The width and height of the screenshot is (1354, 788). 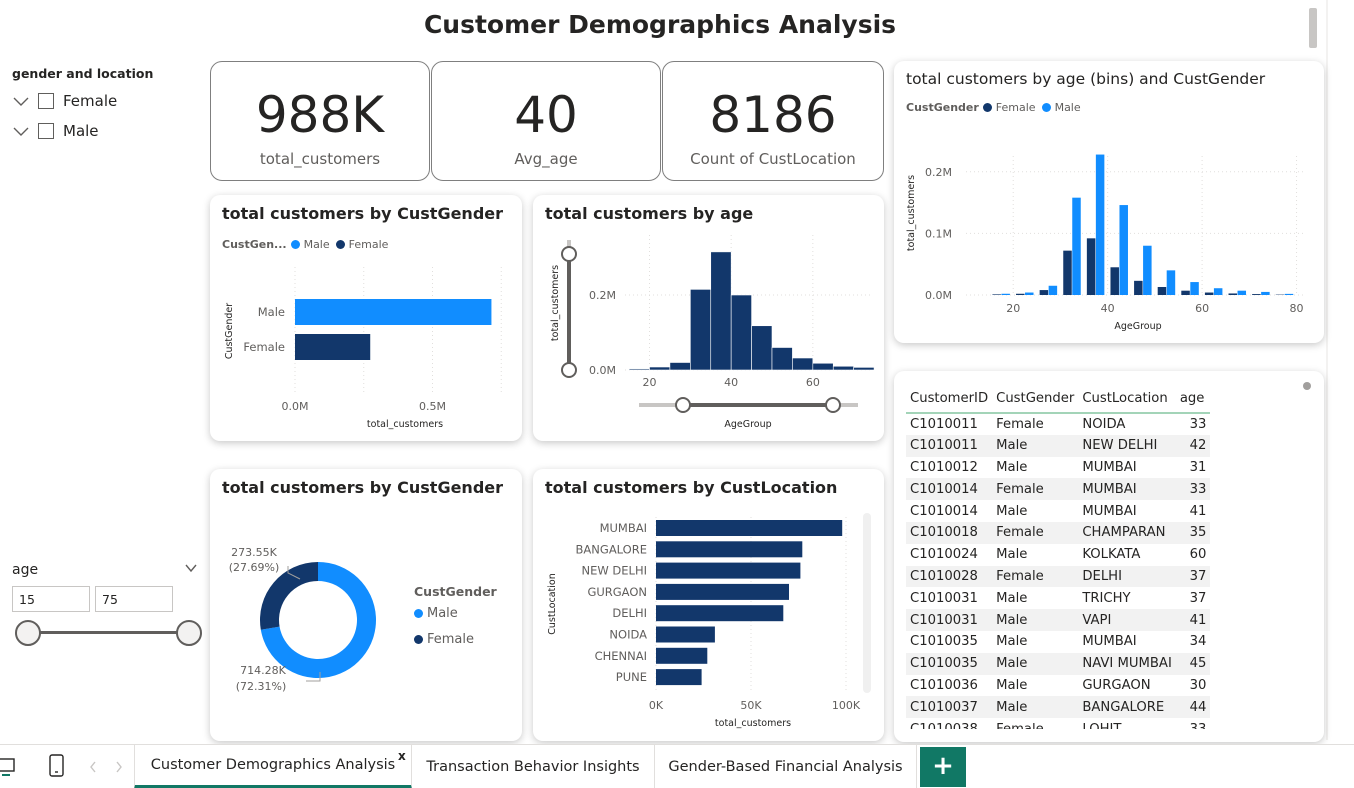 What do you see at coordinates (943, 767) in the screenshot?
I see `add-page-button: +` at bounding box center [943, 767].